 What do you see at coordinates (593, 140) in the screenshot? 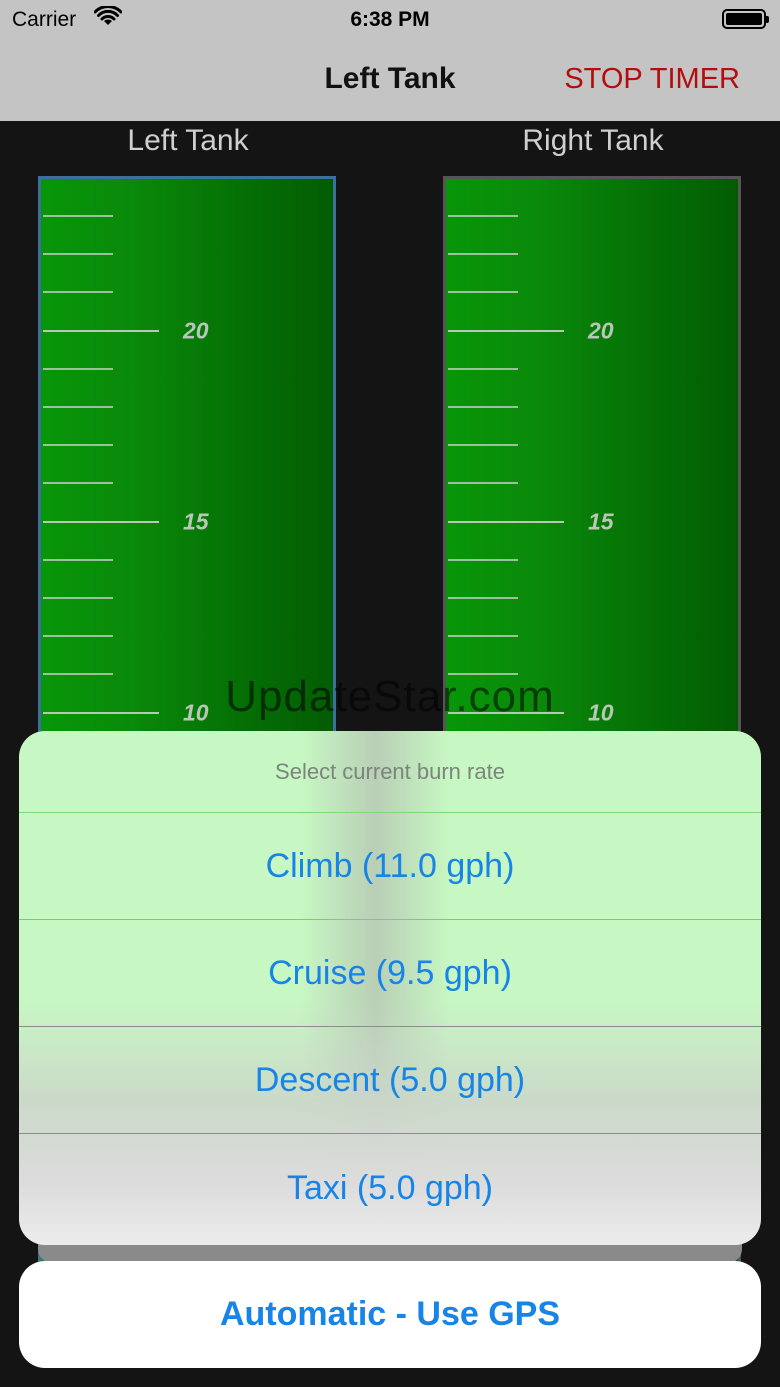
I see `right-tank-label: Right Tank` at bounding box center [593, 140].